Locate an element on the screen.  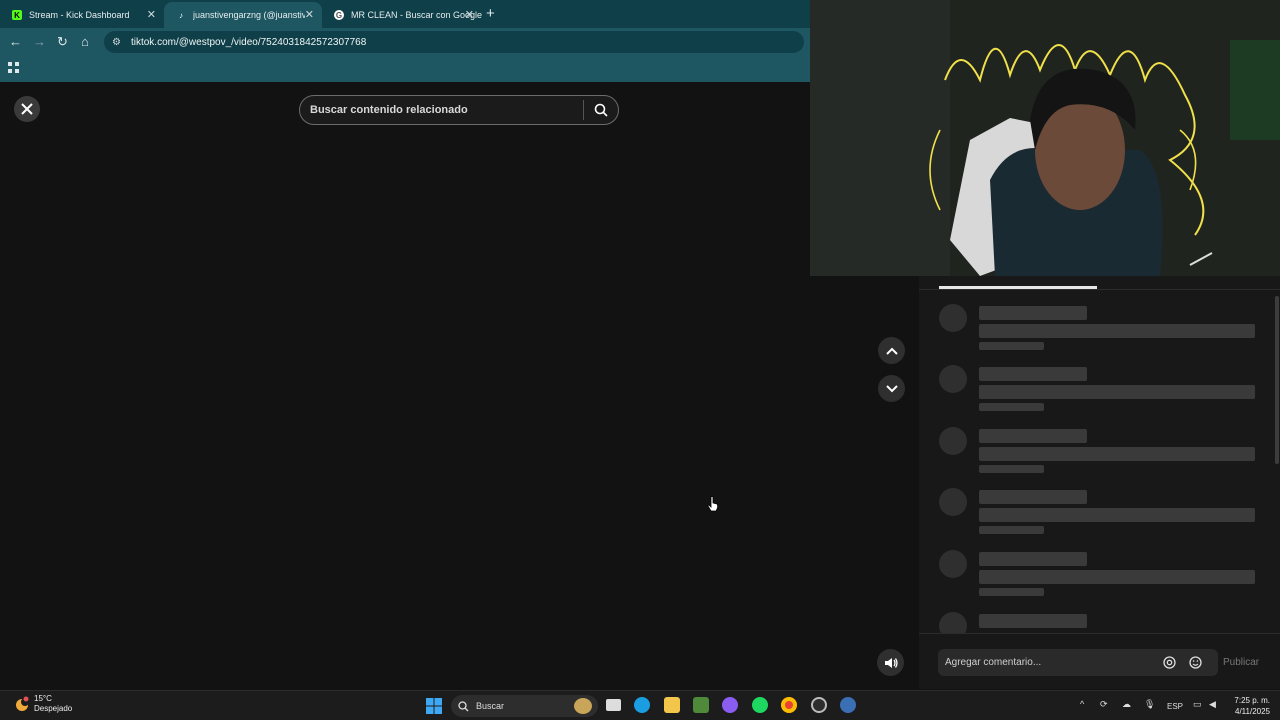
chevron-down-icon is located at coordinates (891, 388).